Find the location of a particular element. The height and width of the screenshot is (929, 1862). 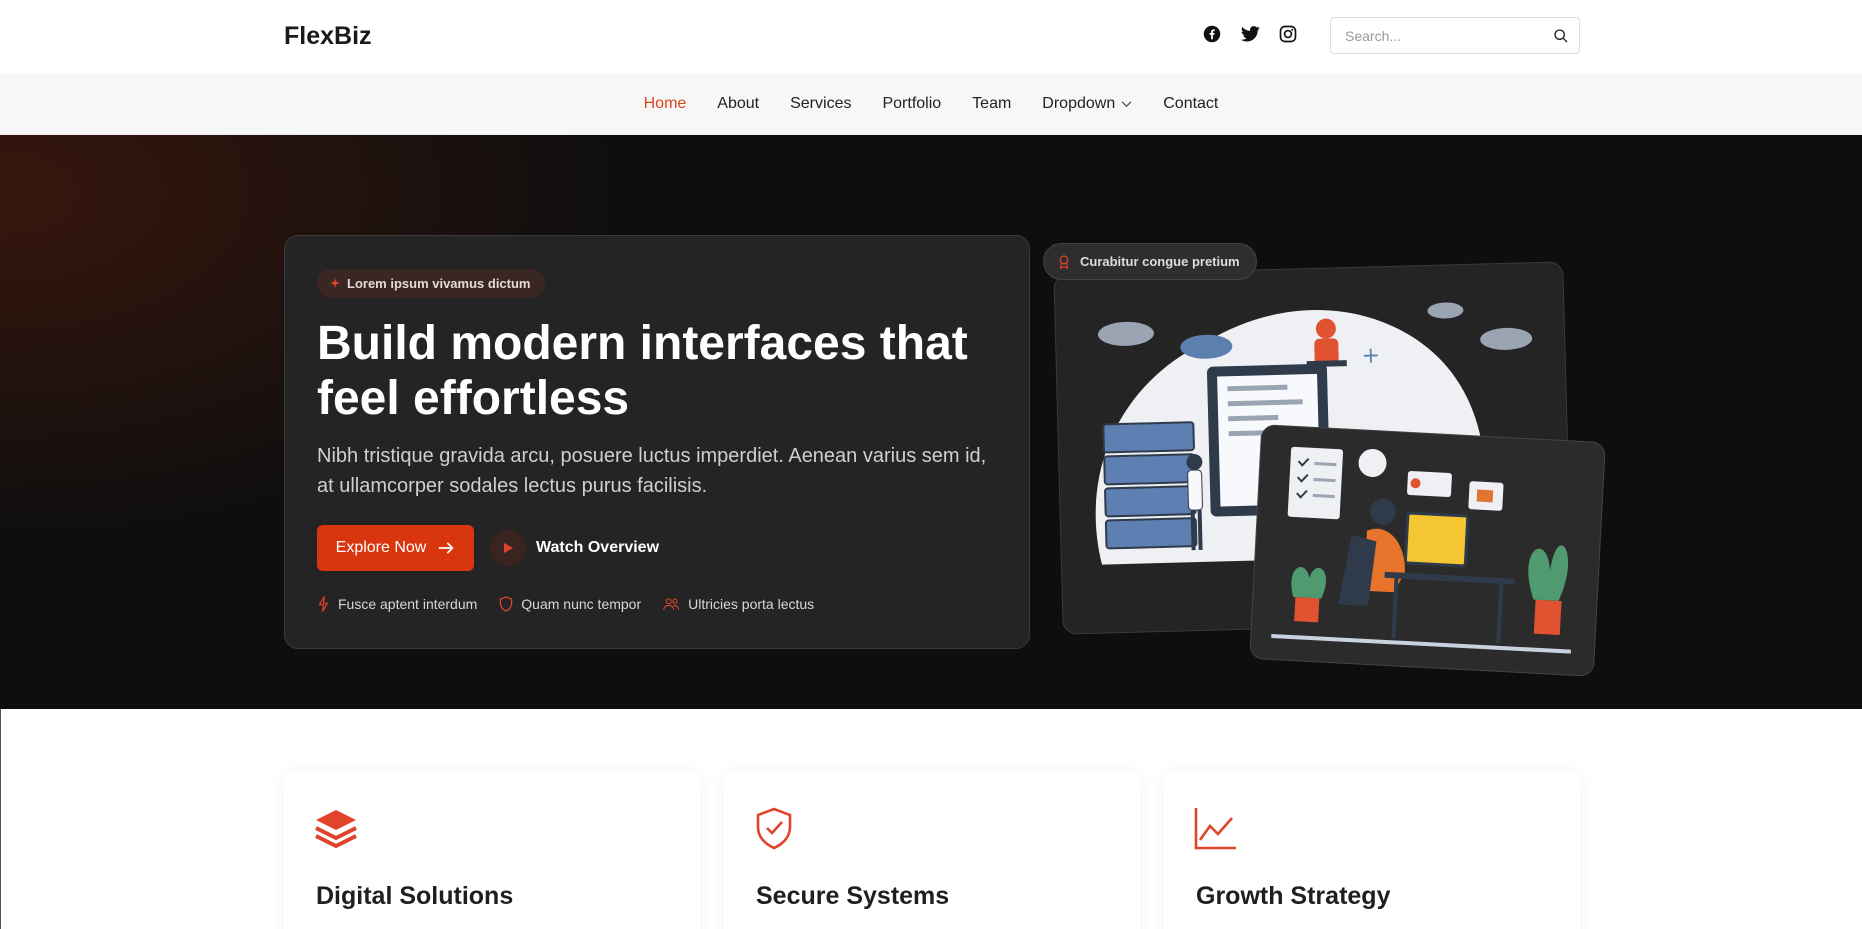

sparkle-icon is located at coordinates (335, 283).